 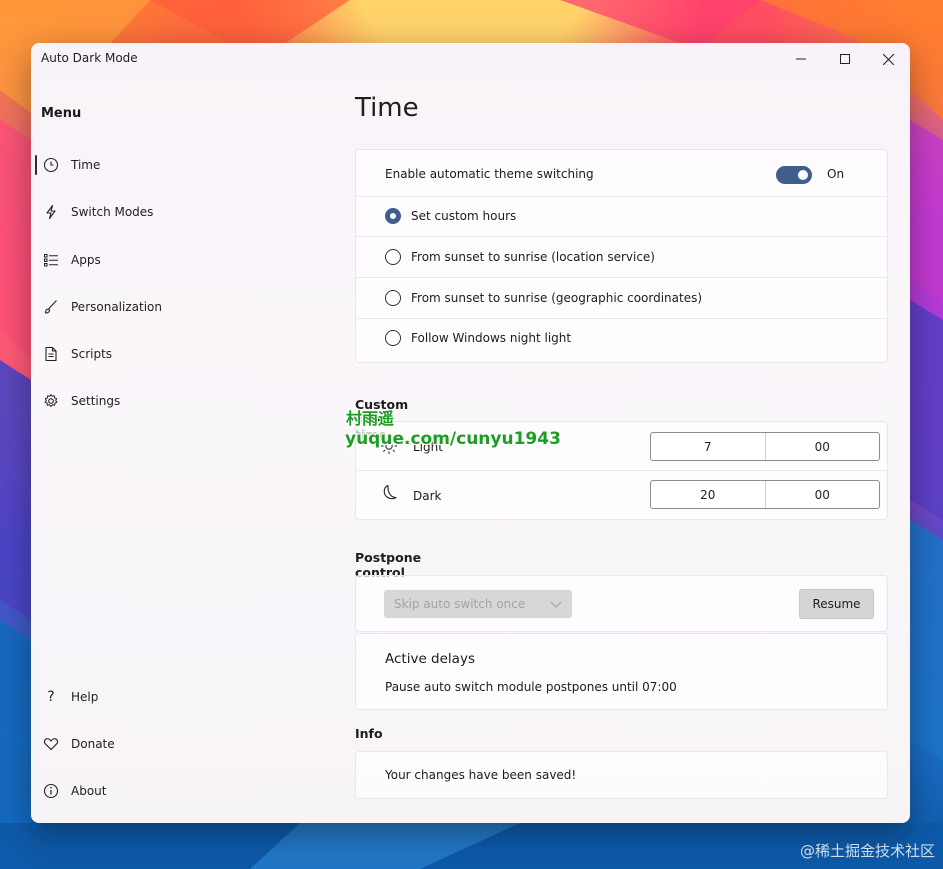 What do you see at coordinates (460, 604) in the screenshot?
I see `dropdown-value: Skip auto switch once` at bounding box center [460, 604].